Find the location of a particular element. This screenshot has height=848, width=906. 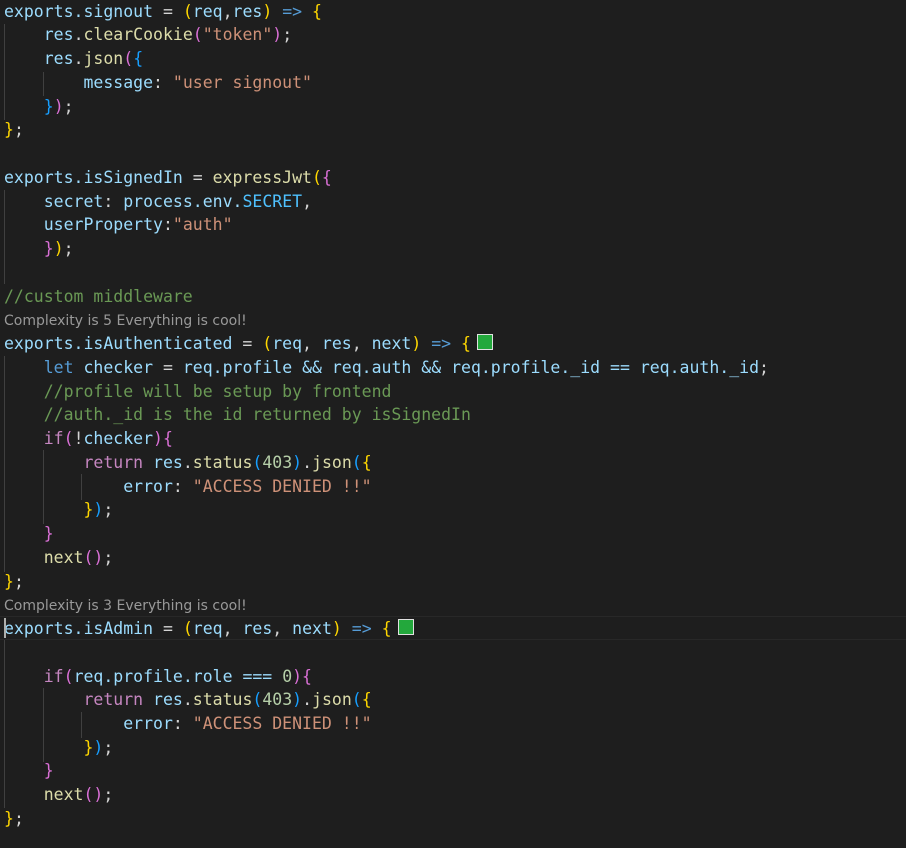

codelens-complexity: Complexity is 5 Everything is cool! is located at coordinates (125, 321).